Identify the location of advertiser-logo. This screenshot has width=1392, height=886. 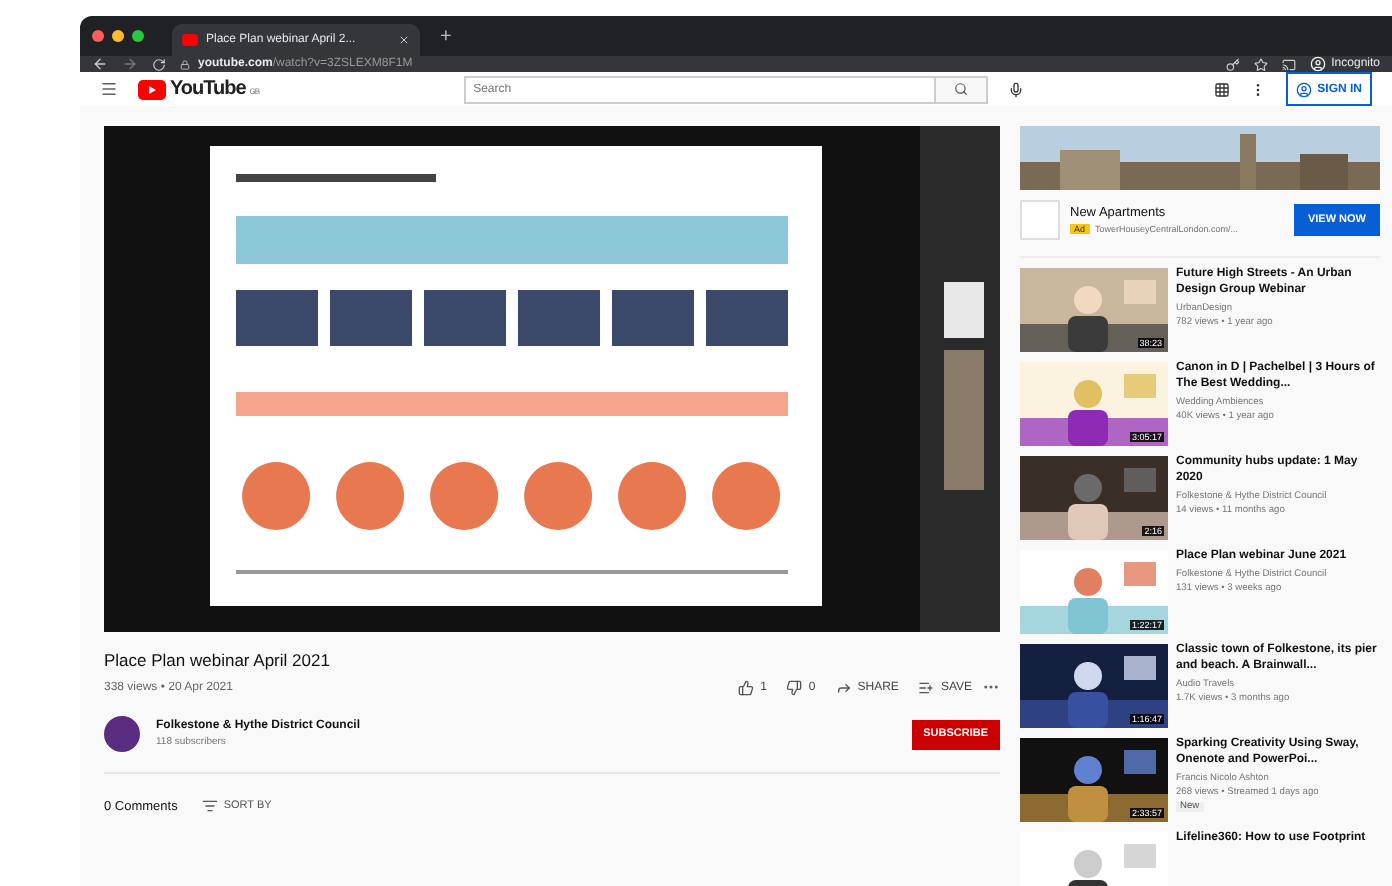
(1040, 220).